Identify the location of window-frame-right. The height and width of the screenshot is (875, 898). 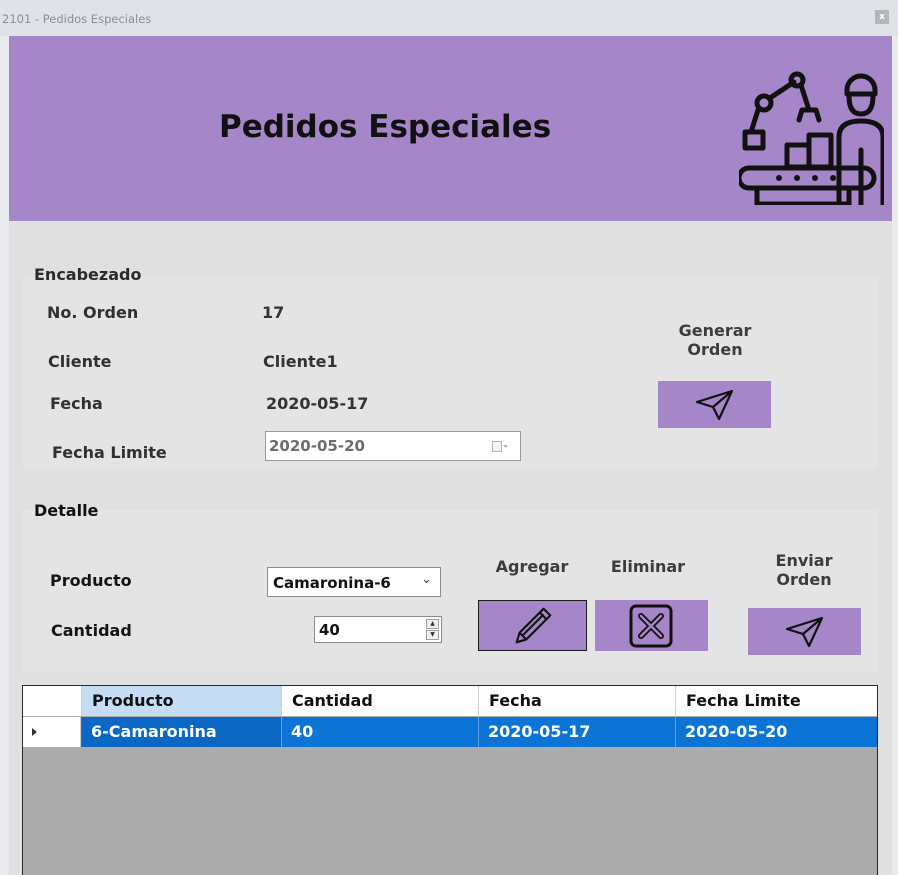
(895, 455).